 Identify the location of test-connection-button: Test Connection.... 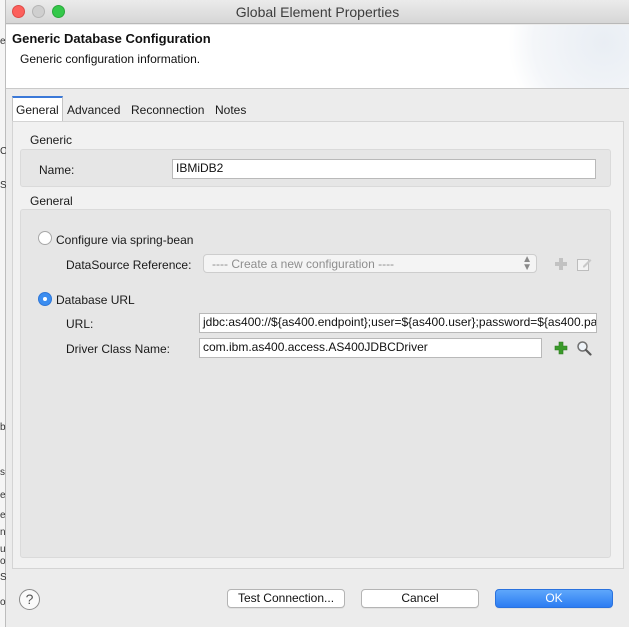
(286, 598).